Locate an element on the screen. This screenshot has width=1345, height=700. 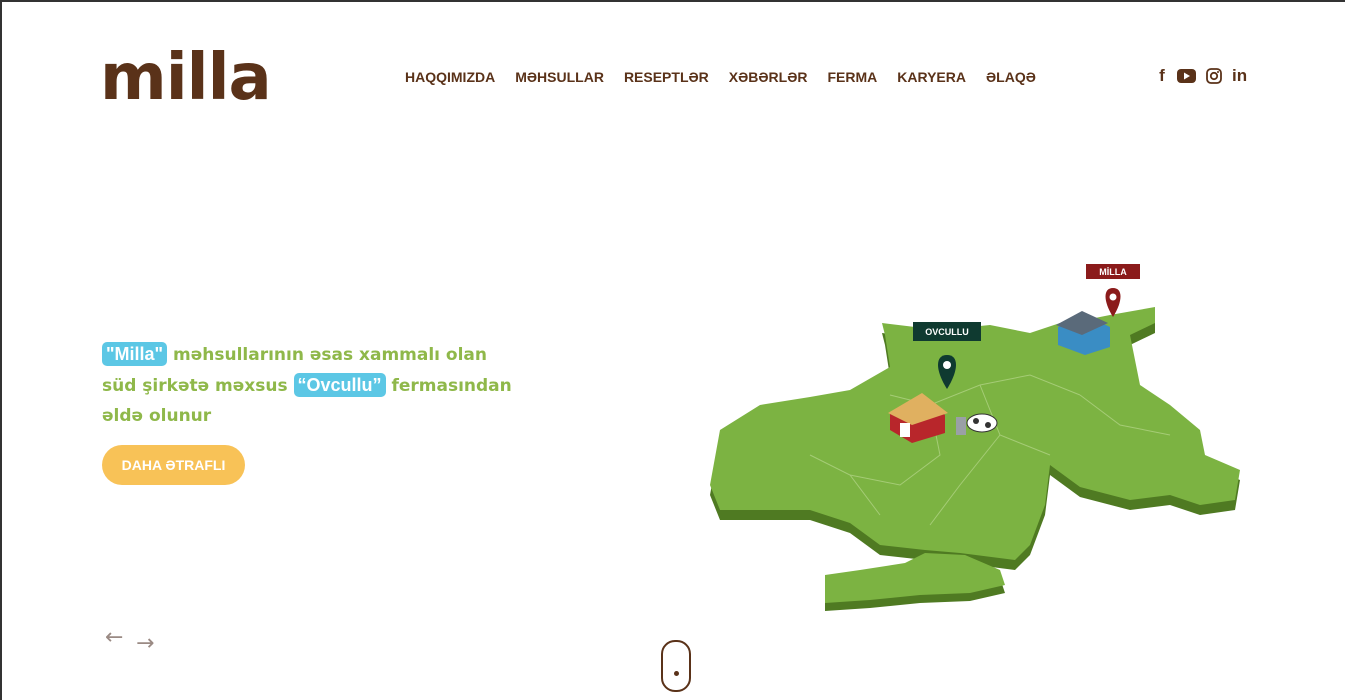
window-border-top is located at coordinates (672, 1).